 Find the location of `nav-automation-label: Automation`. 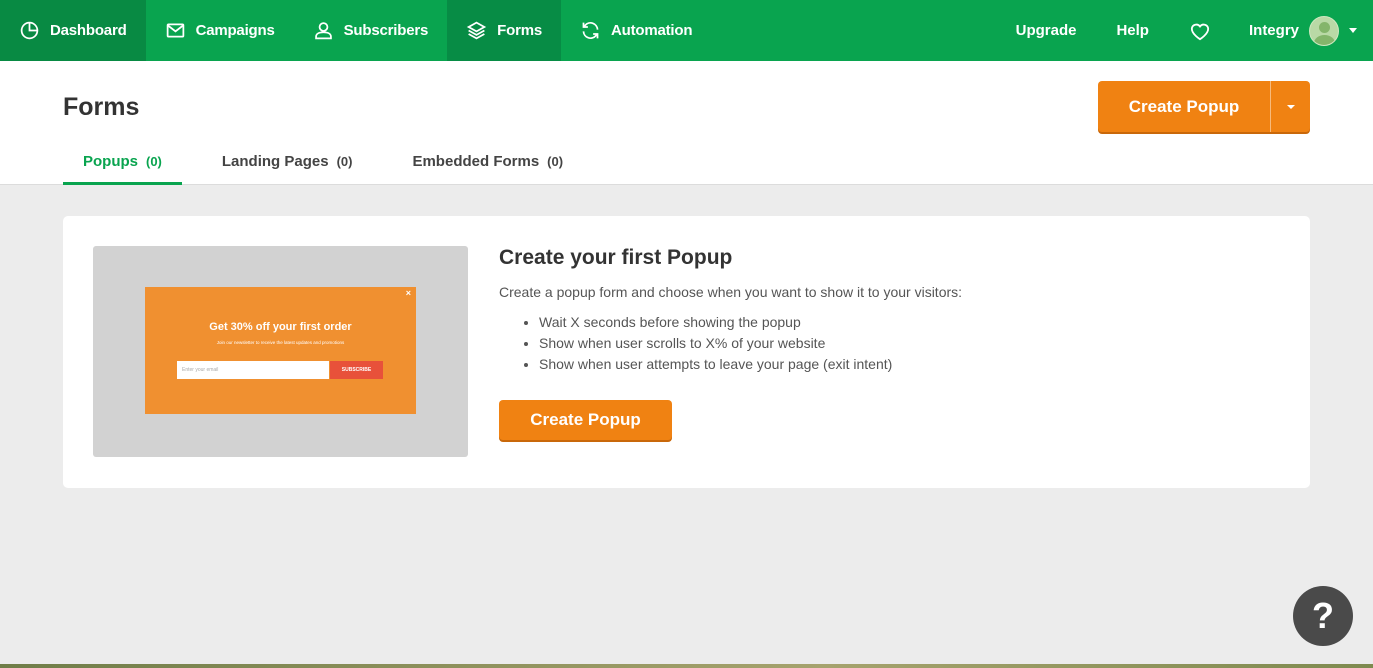

nav-automation-label: Automation is located at coordinates (651, 30).